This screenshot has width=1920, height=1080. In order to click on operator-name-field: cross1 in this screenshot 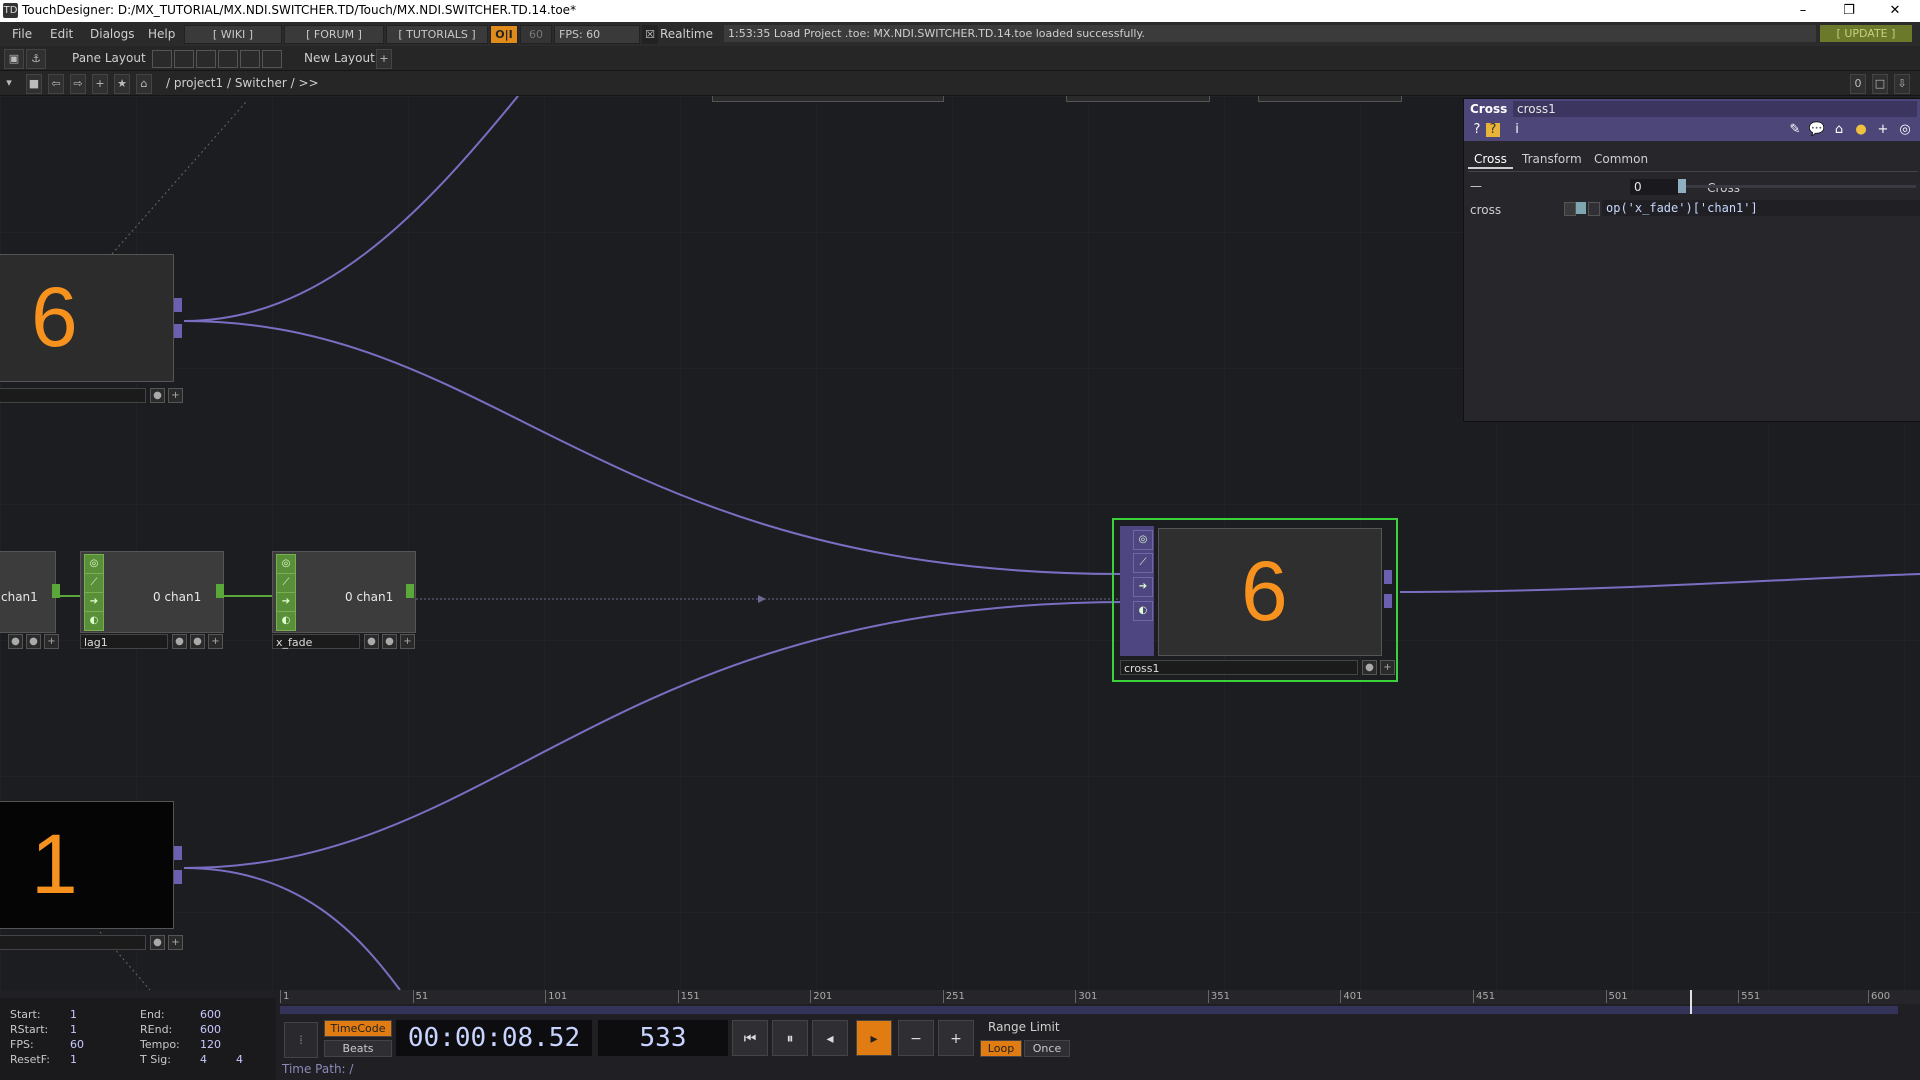, I will do `click(1715, 109)`.